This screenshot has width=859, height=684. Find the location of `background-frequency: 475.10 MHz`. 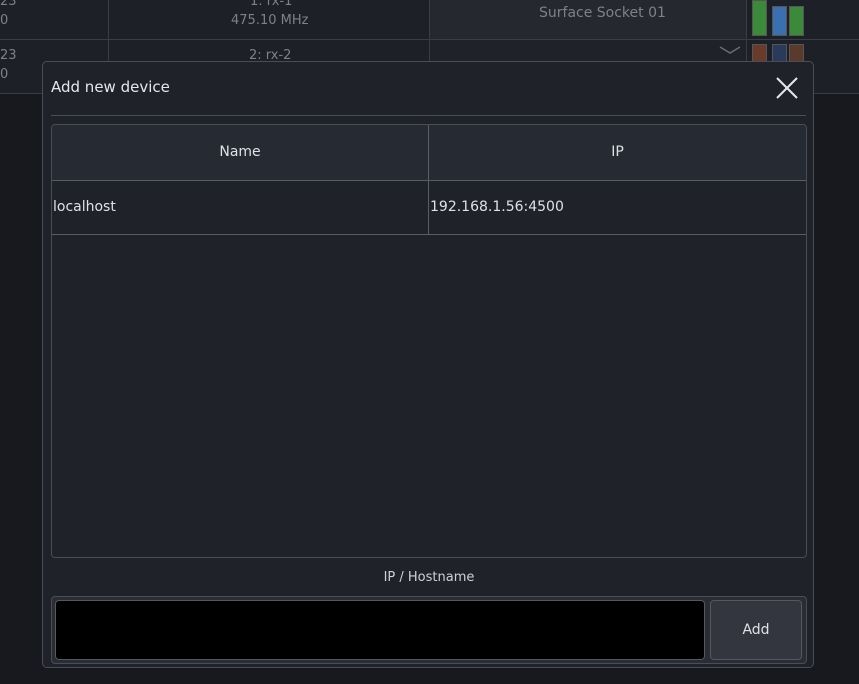

background-frequency: 475.10 MHz is located at coordinates (270, 20).